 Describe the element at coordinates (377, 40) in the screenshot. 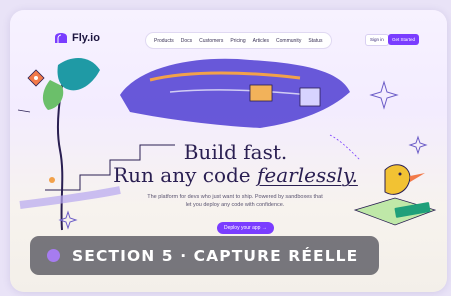

I see `sign-in-button: Sign in` at that location.